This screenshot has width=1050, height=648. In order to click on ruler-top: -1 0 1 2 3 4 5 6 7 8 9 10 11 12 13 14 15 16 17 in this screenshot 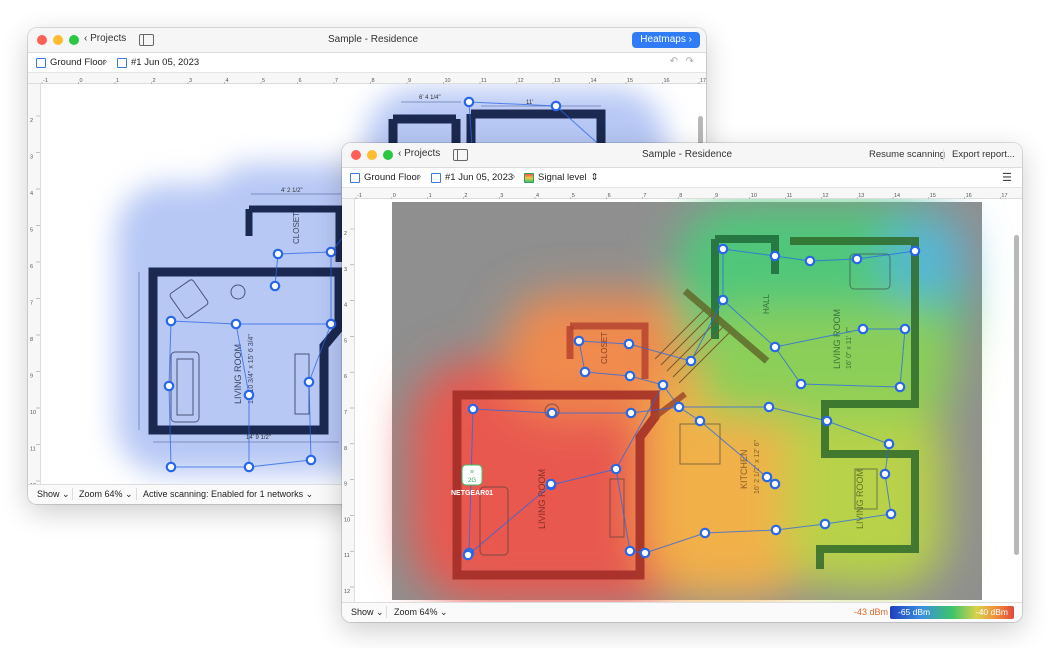, I will do `click(367, 79)`.